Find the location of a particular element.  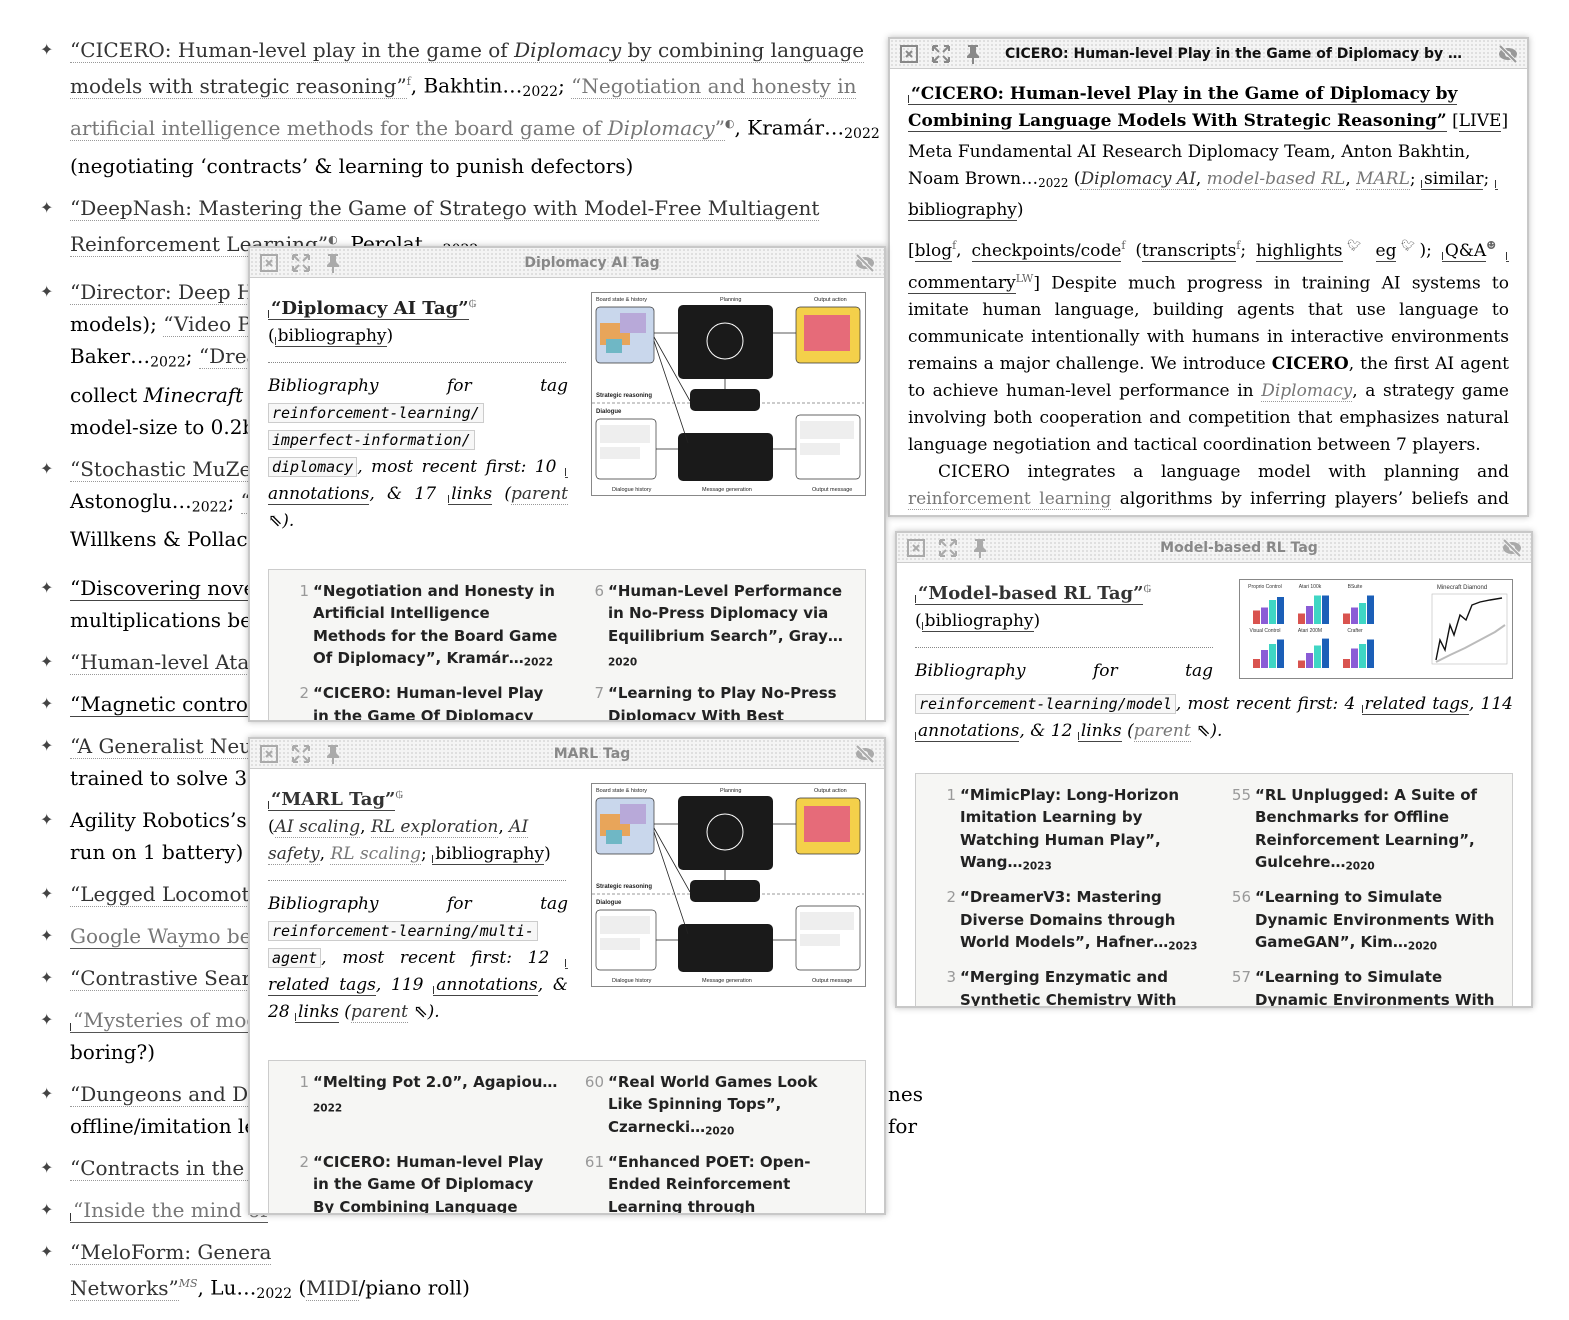

magnetic-link: “Magnetic control o is located at coordinates (171, 704).